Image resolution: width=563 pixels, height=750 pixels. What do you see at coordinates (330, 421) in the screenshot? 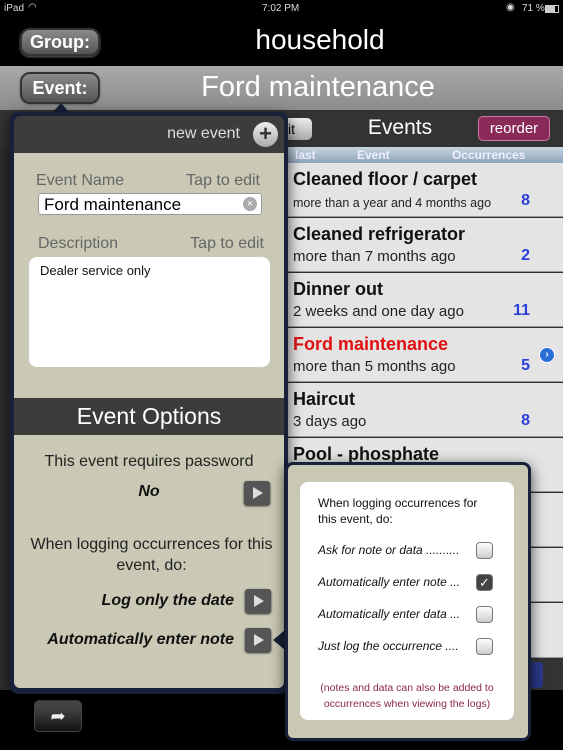
I see `event-last: 3 days ago` at bounding box center [330, 421].